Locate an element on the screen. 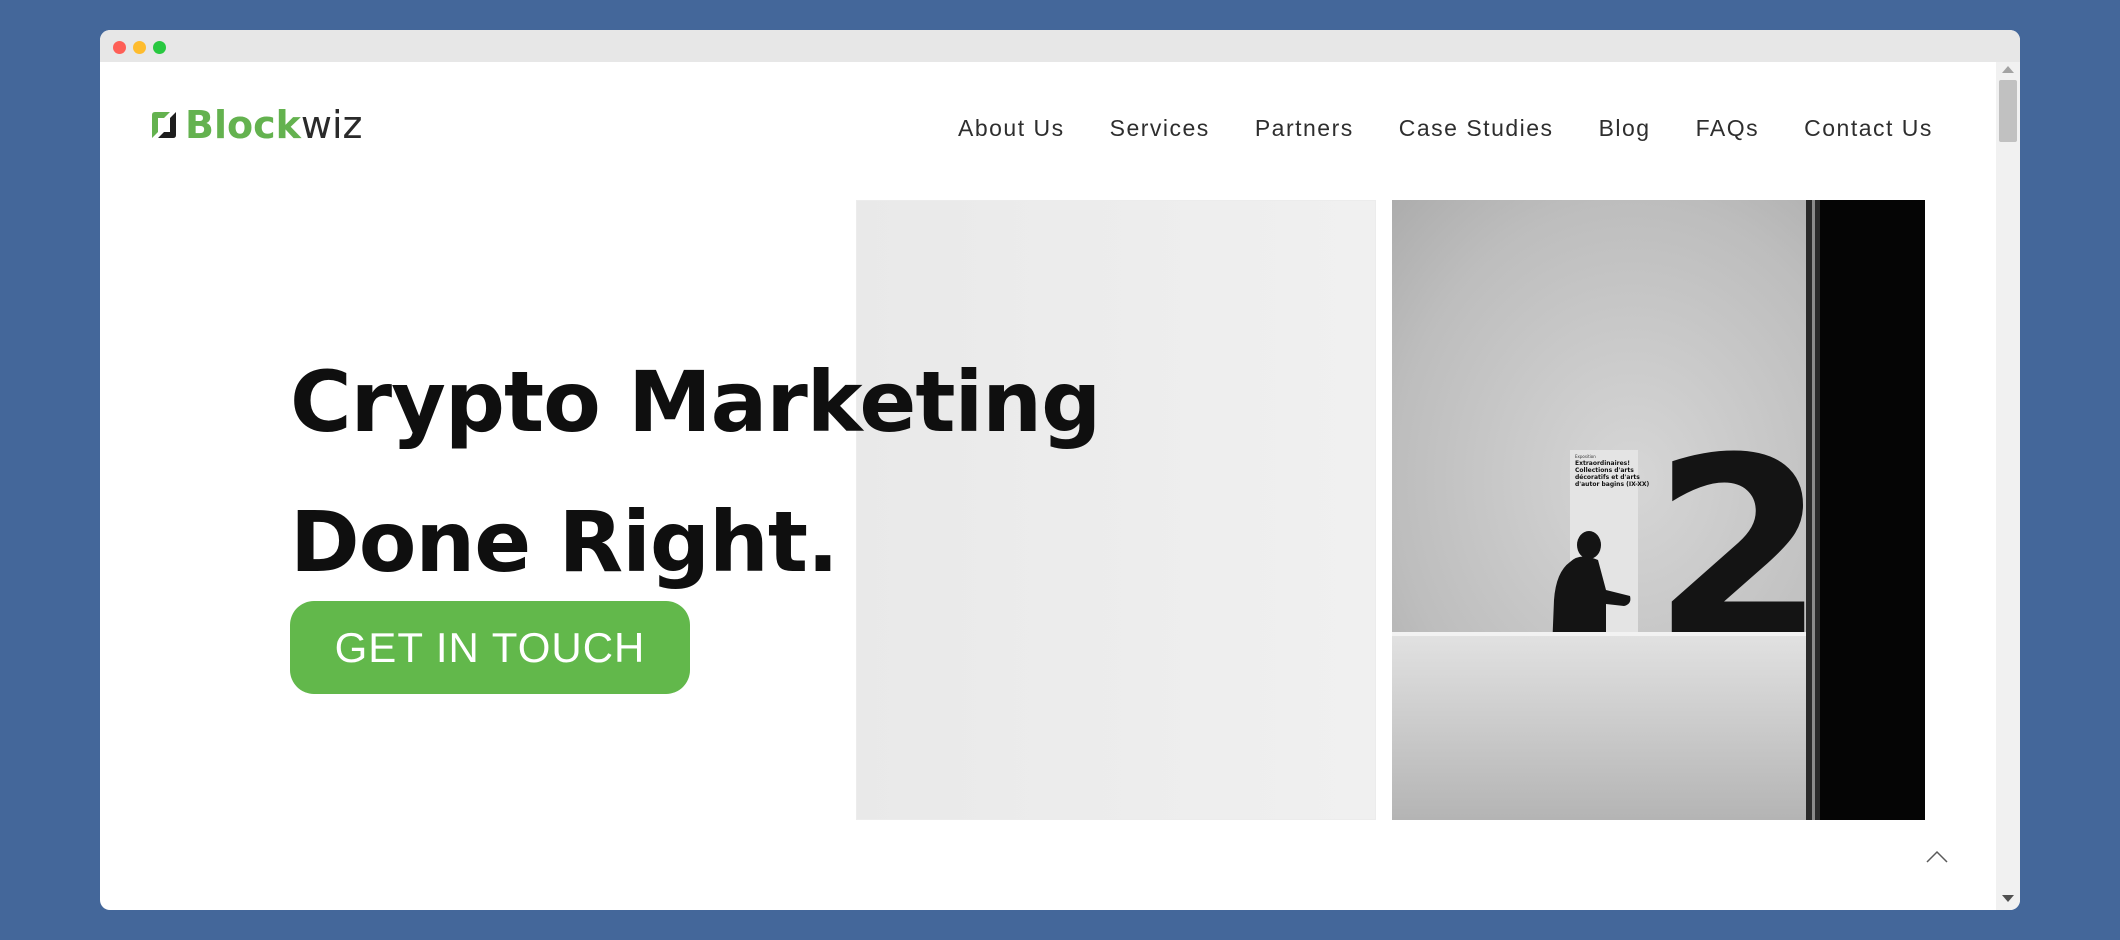 The height and width of the screenshot is (940, 2120). poster-line-3: décoratifs et d'arts is located at coordinates (1607, 477).